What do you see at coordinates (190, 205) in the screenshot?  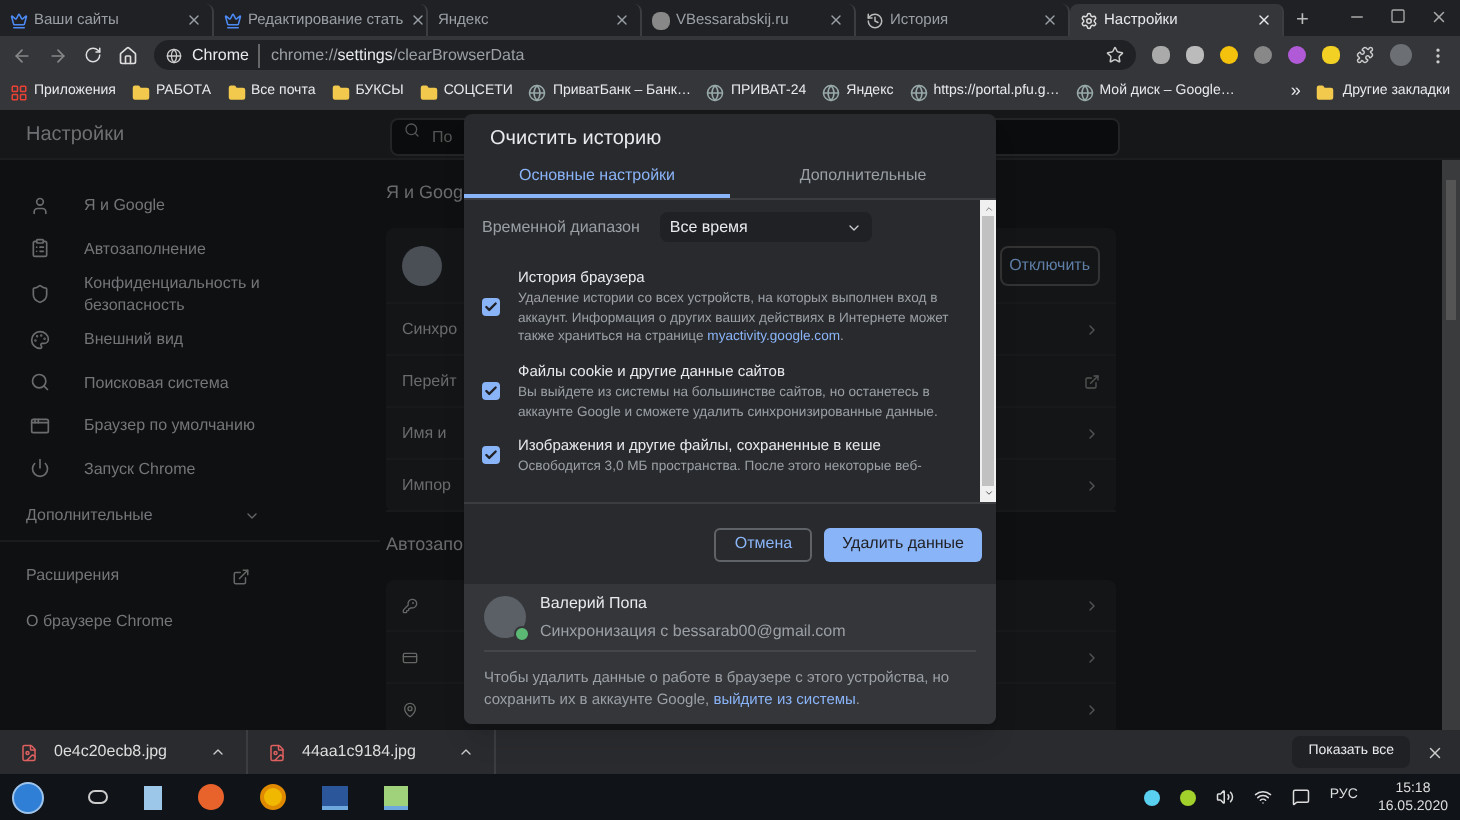 I see `sidebar-item: Я и Google` at bounding box center [190, 205].